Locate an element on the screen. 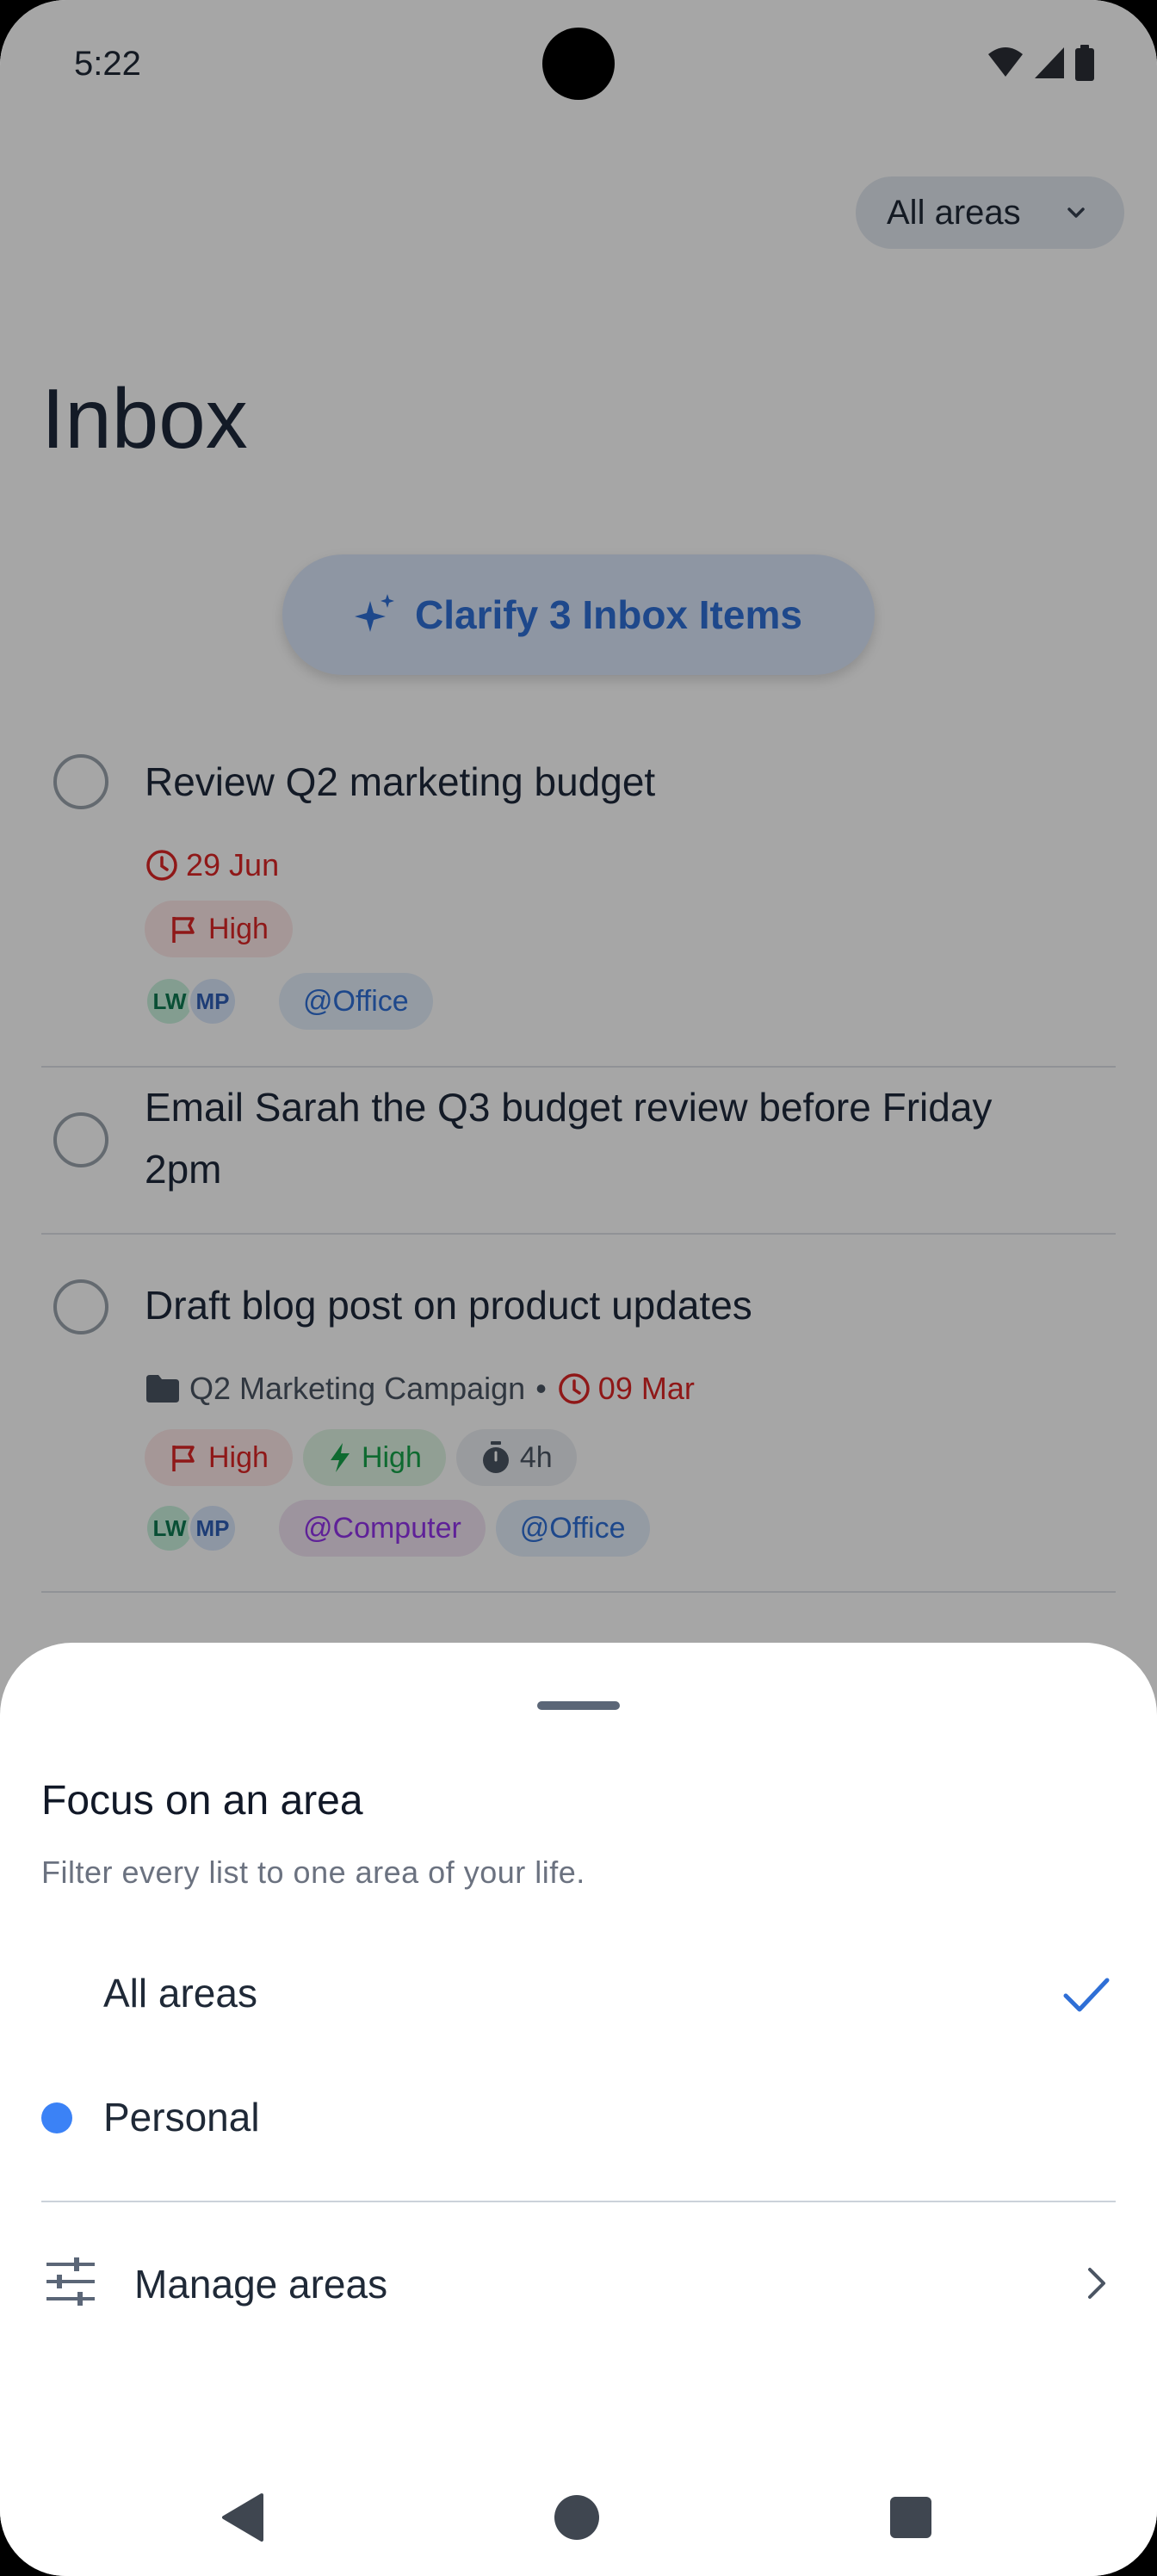  area-option-all: All areas is located at coordinates (579, 1994).